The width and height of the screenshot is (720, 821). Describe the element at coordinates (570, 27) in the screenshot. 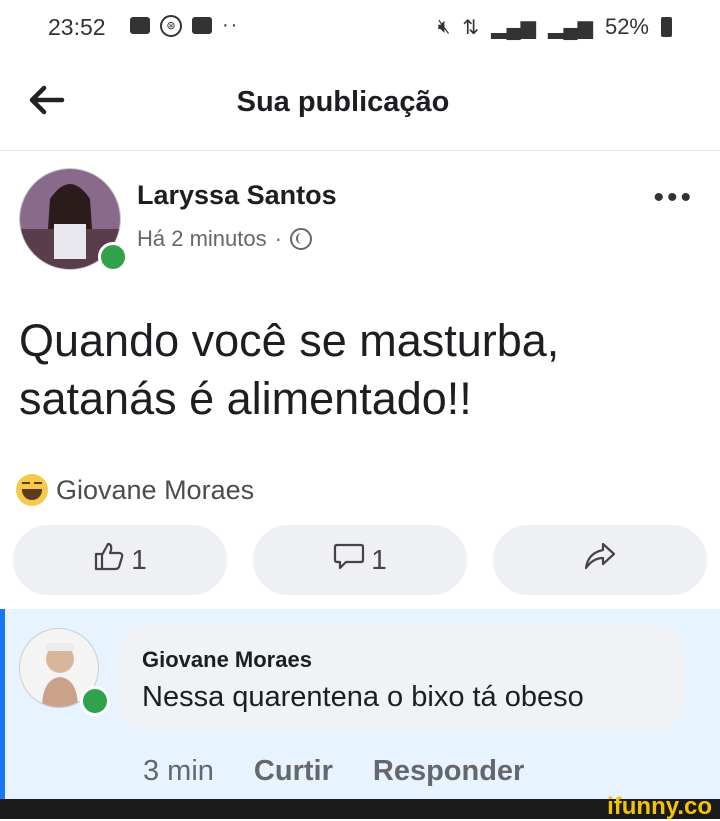

I see `signal-2-icon: ▂▄▆` at that location.